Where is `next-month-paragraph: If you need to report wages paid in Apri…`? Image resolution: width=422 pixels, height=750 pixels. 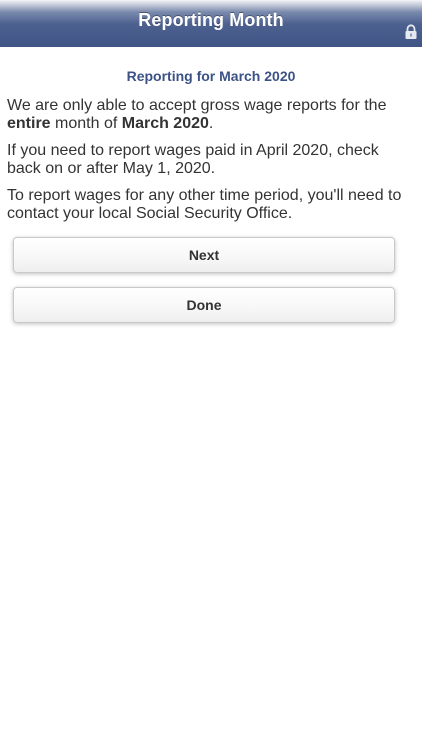 next-month-paragraph: If you need to report wages paid in Apri… is located at coordinates (193, 159).